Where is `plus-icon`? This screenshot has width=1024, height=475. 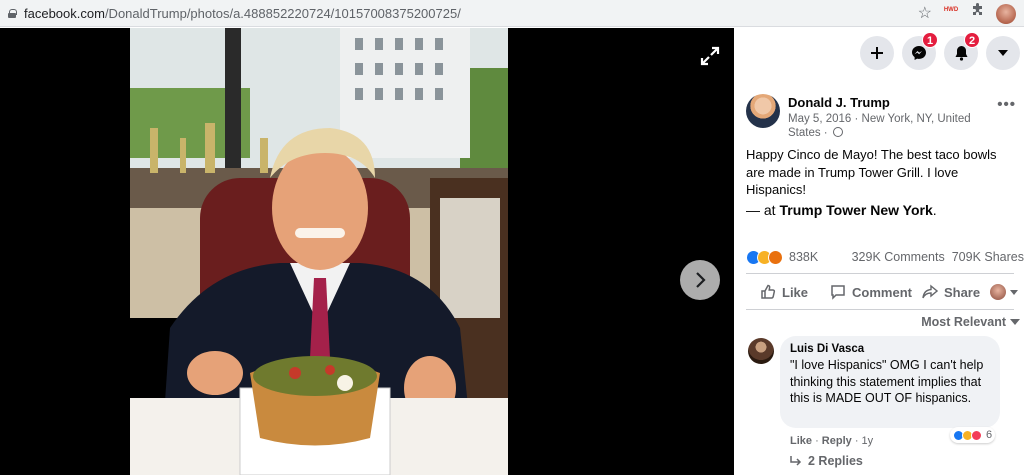
plus-icon is located at coordinates (877, 53).